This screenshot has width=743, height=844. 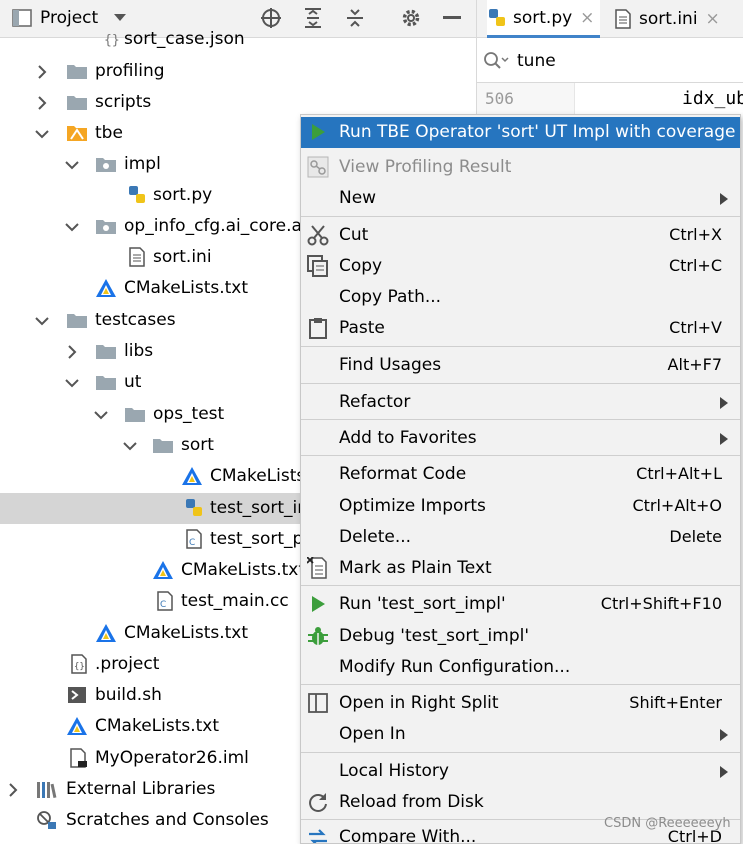 I want to click on tree-item-label: sort.ini, so click(x=182, y=257).